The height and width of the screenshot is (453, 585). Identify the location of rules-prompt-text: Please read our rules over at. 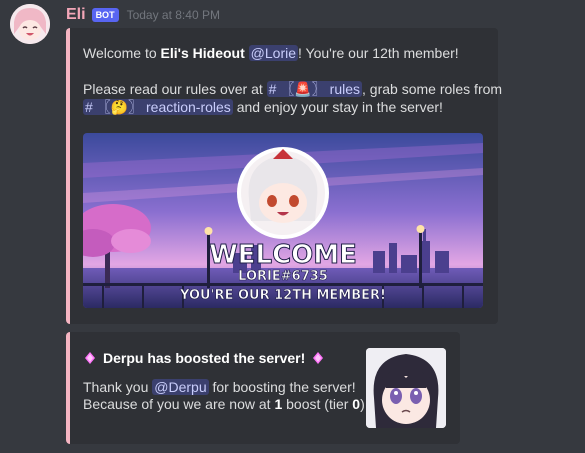
(175, 89).